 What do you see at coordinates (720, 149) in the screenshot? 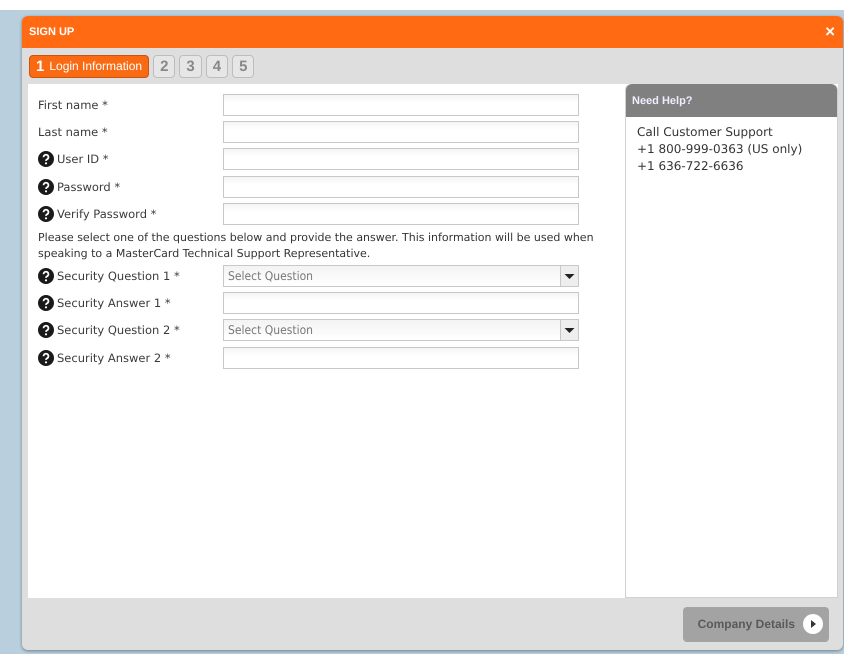
I see `support-text: +1 800-999-0363 (US only)` at bounding box center [720, 149].